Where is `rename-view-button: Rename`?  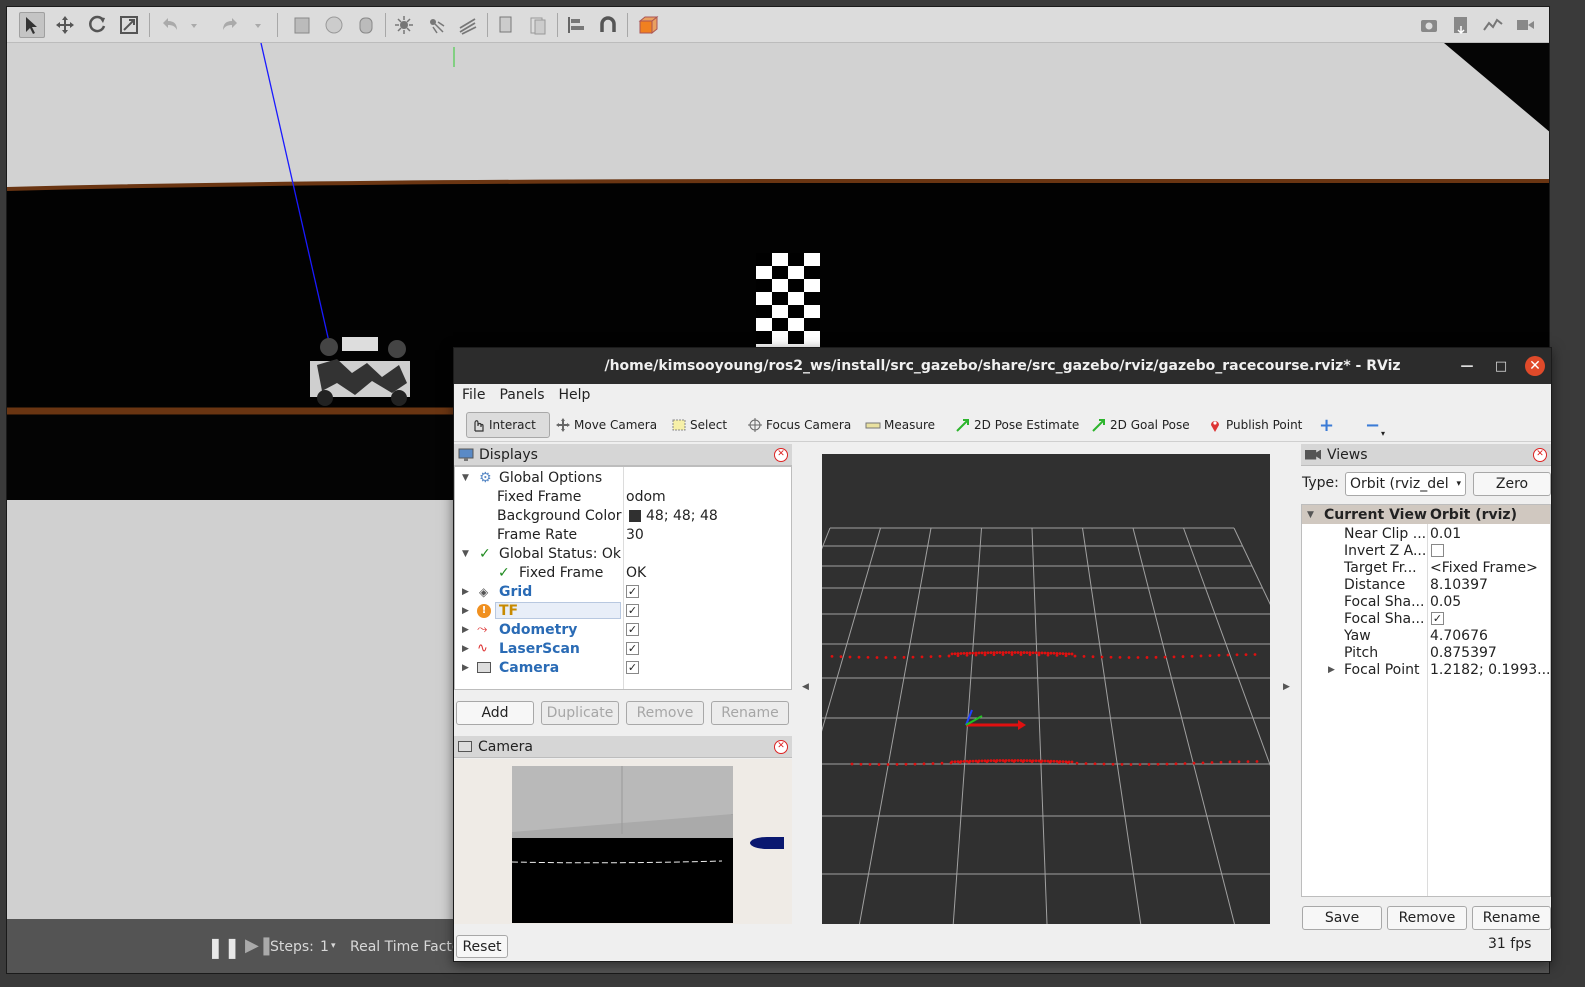
rename-view-button: Rename is located at coordinates (1511, 918).